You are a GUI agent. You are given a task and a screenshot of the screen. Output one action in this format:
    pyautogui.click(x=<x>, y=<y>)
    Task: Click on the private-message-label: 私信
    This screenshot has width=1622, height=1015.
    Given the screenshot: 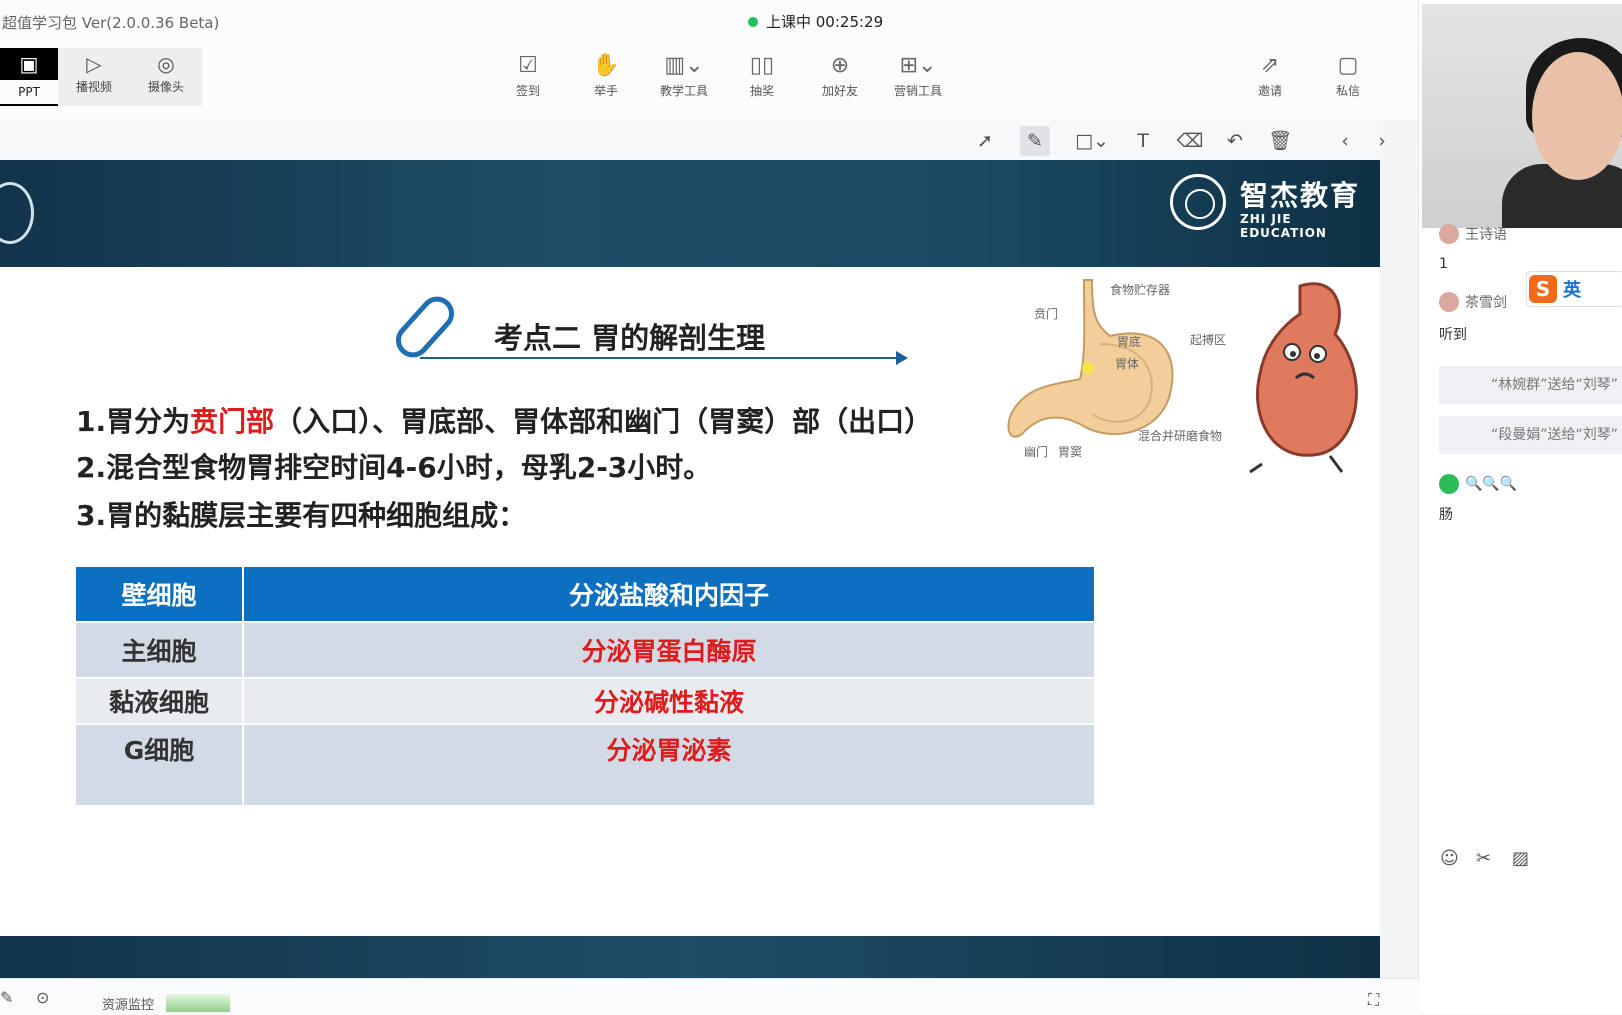 What is the action you would take?
    pyautogui.click(x=1347, y=91)
    